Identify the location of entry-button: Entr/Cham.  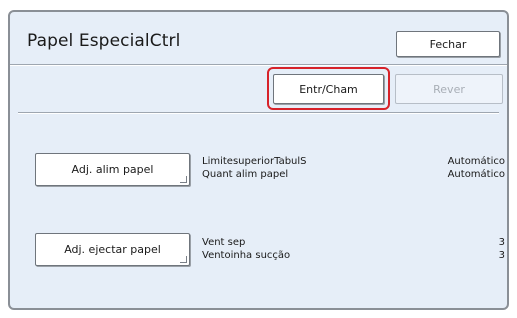
(328, 89).